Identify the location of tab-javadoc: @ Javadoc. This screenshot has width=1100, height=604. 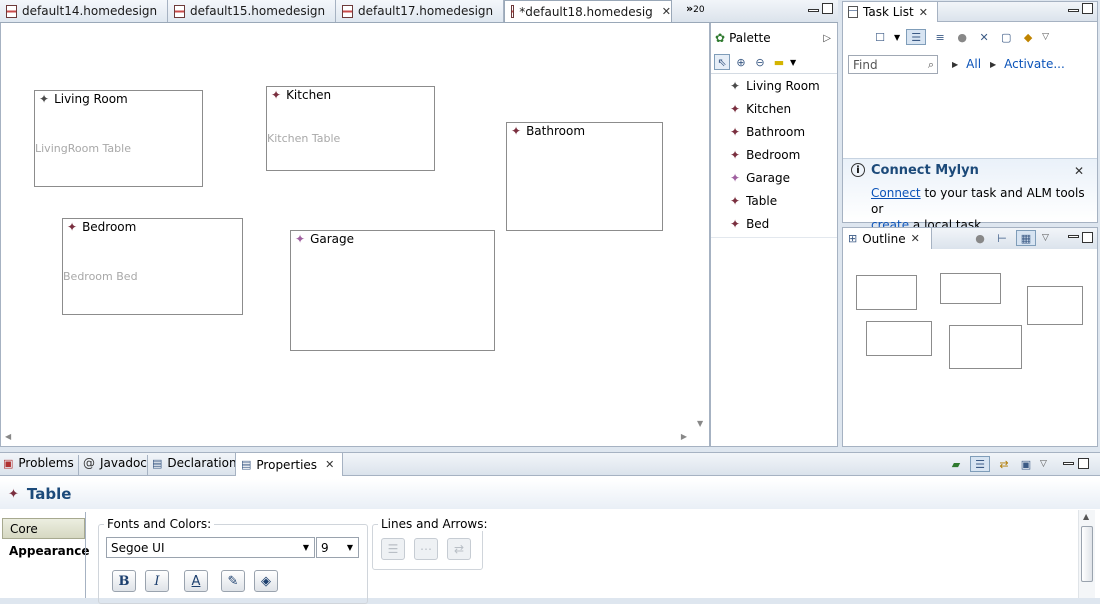
(115, 463).